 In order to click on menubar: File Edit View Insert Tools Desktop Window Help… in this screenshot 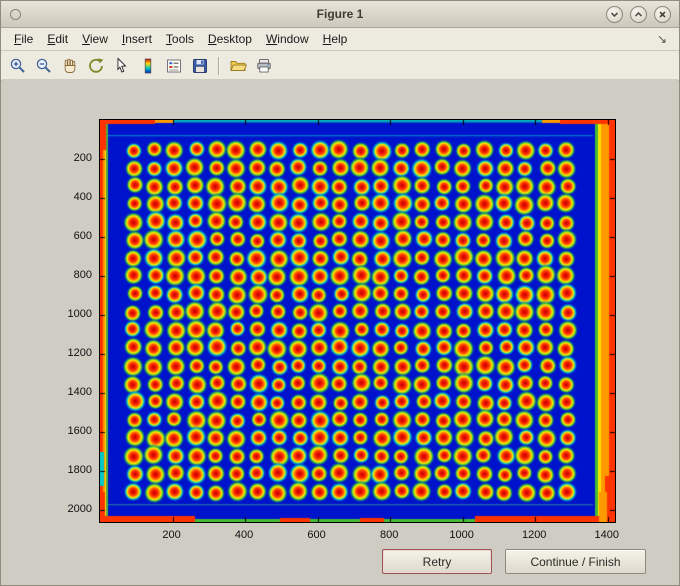, I will do `click(340, 39)`.